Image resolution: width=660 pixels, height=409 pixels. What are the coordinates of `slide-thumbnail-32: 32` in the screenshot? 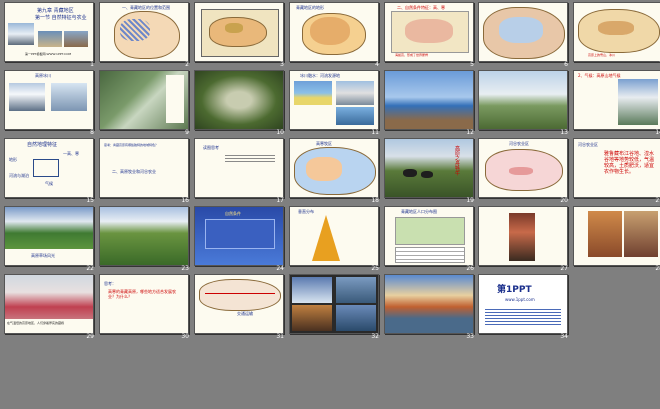 It's located at (336, 308).